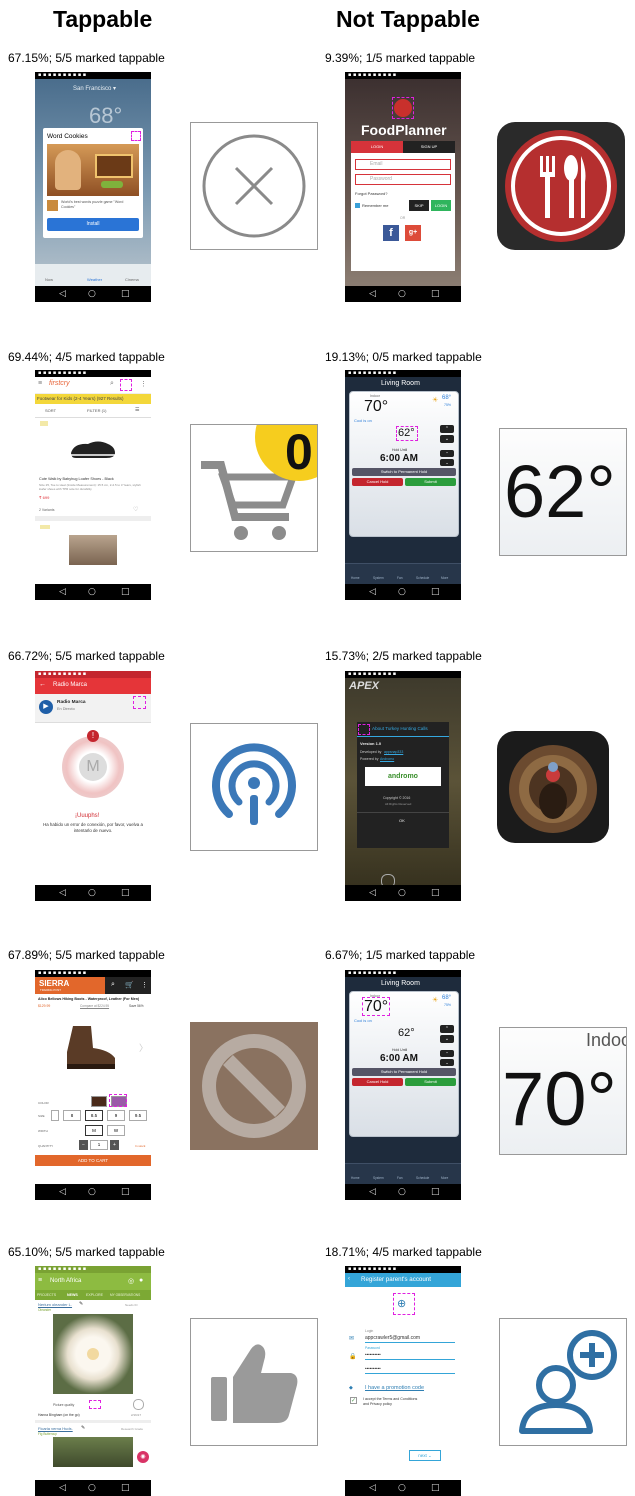 This screenshot has height=1496, width=635. I want to click on tab-login: LOGIN, so click(377, 147).